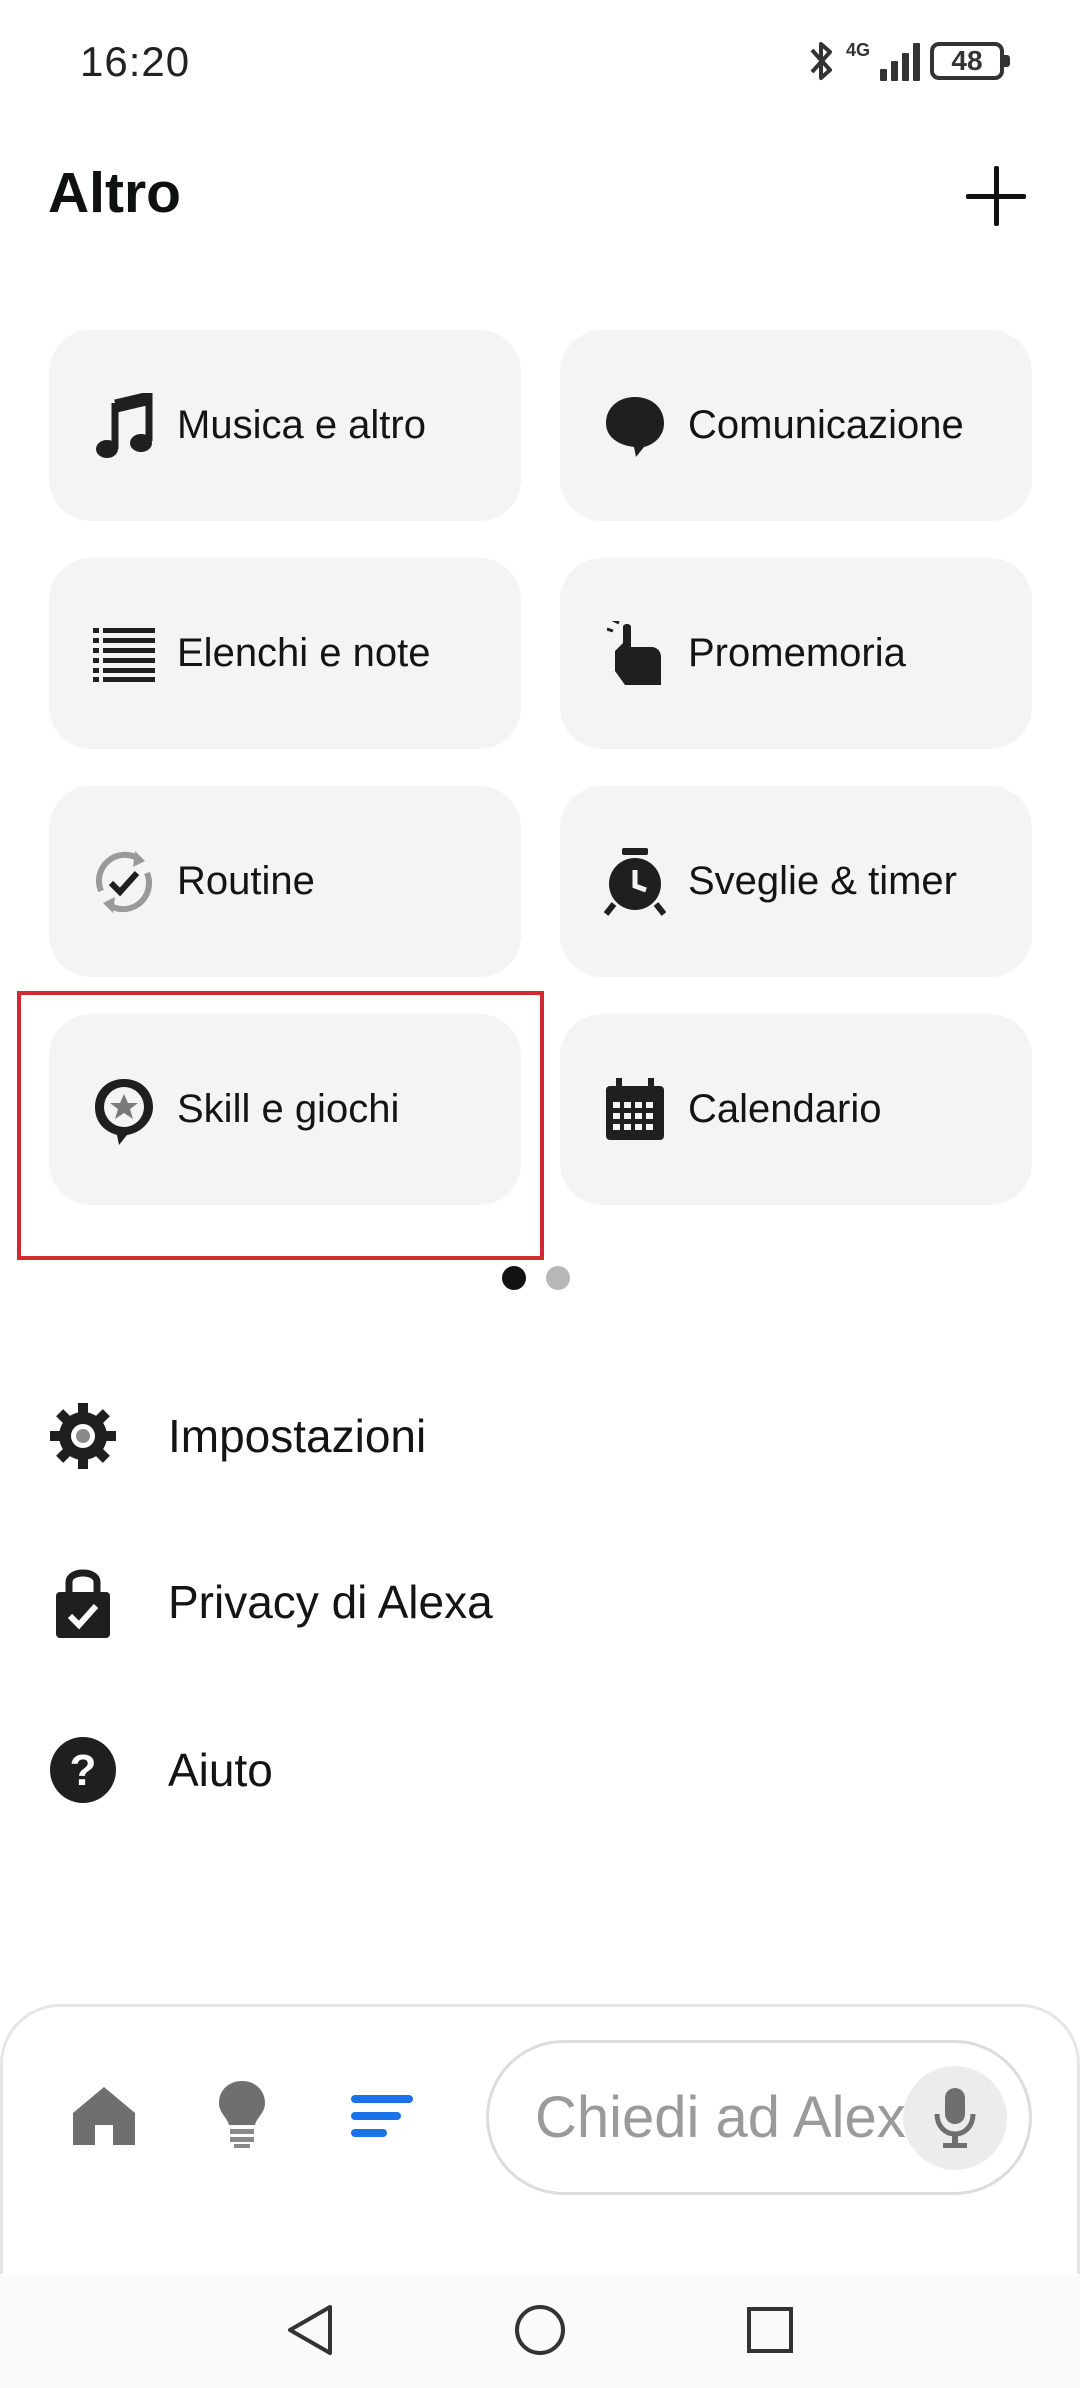 Image resolution: width=1080 pixels, height=2388 pixels. What do you see at coordinates (310, 2330) in the screenshot?
I see `back-triangle-icon` at bounding box center [310, 2330].